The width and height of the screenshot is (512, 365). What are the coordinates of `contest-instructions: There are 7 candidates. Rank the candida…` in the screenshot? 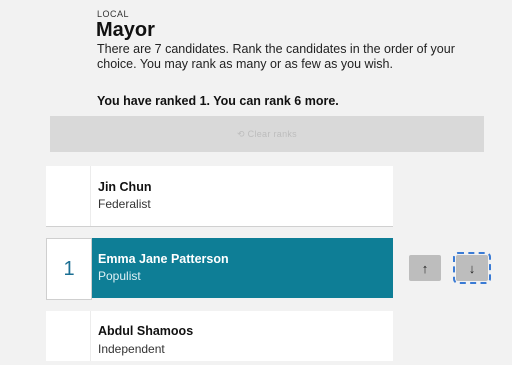 It's located at (276, 56).